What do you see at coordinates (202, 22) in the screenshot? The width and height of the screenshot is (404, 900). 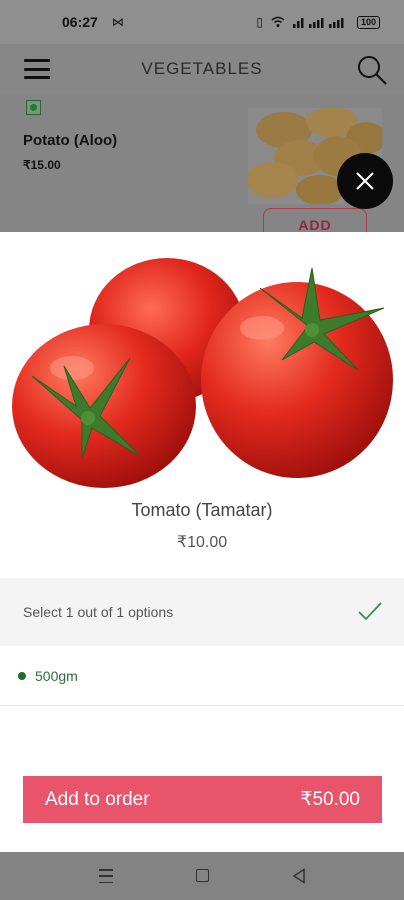 I see `status-bar: 06:27 ⋈ ▯ 100` at bounding box center [202, 22].